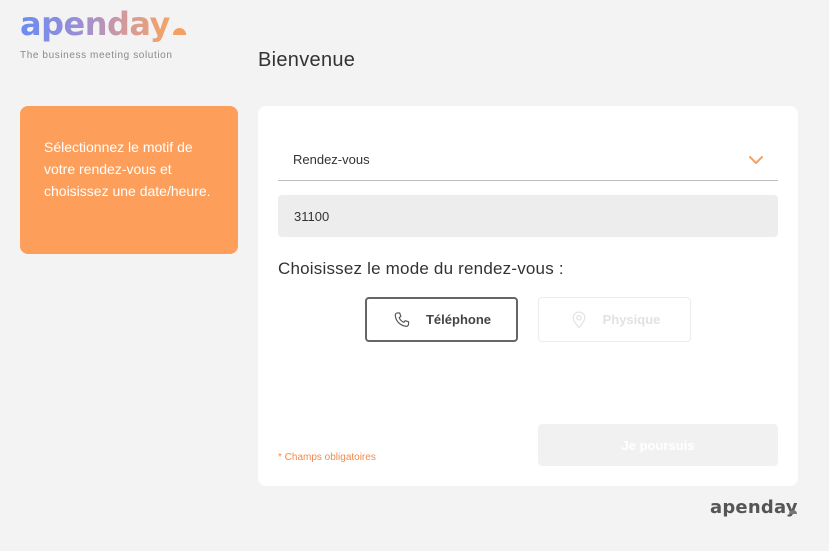  Describe the element at coordinates (95, 24) in the screenshot. I see `apenday-logo: apenday` at that location.